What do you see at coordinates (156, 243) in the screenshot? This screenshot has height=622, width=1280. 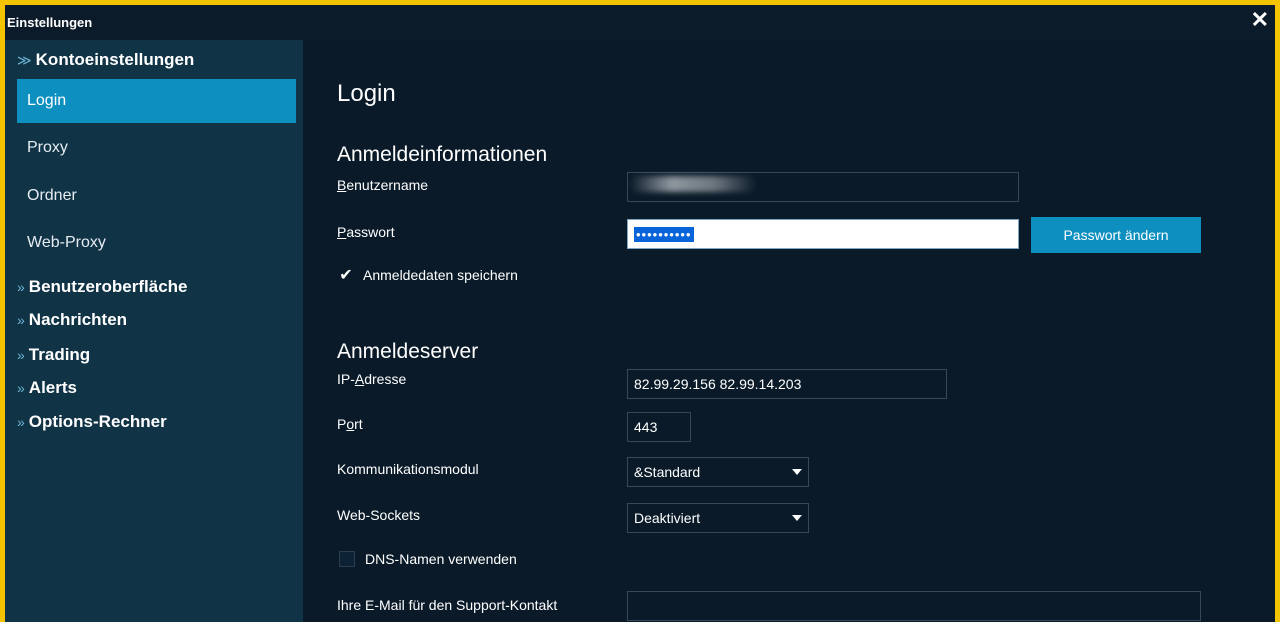 I see `sidebar-item-web-proxy: Web-Proxy` at bounding box center [156, 243].